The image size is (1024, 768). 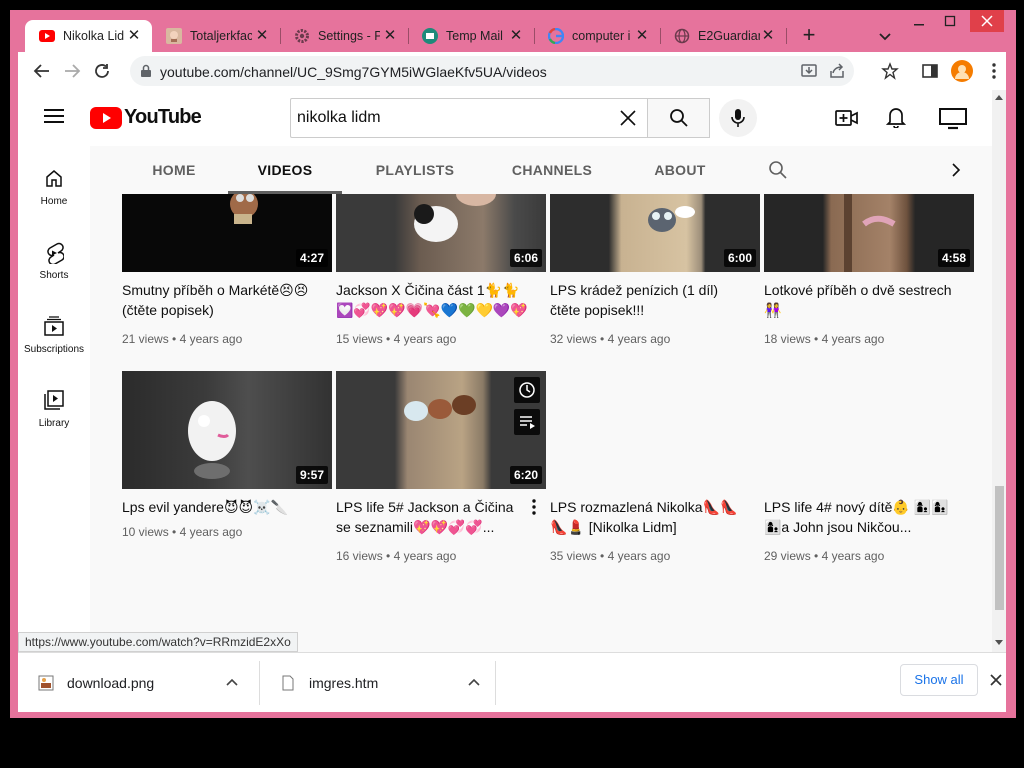 I want to click on install-app-icon, so click(x=809, y=71).